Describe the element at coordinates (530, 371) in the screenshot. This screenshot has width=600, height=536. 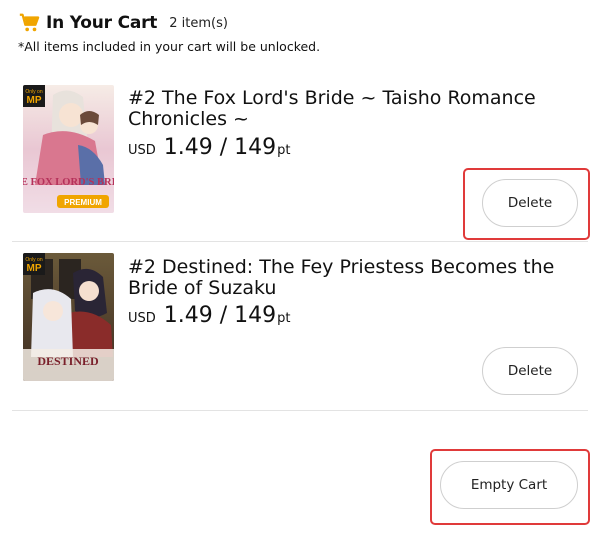
I see `delete-button: Delete` at that location.